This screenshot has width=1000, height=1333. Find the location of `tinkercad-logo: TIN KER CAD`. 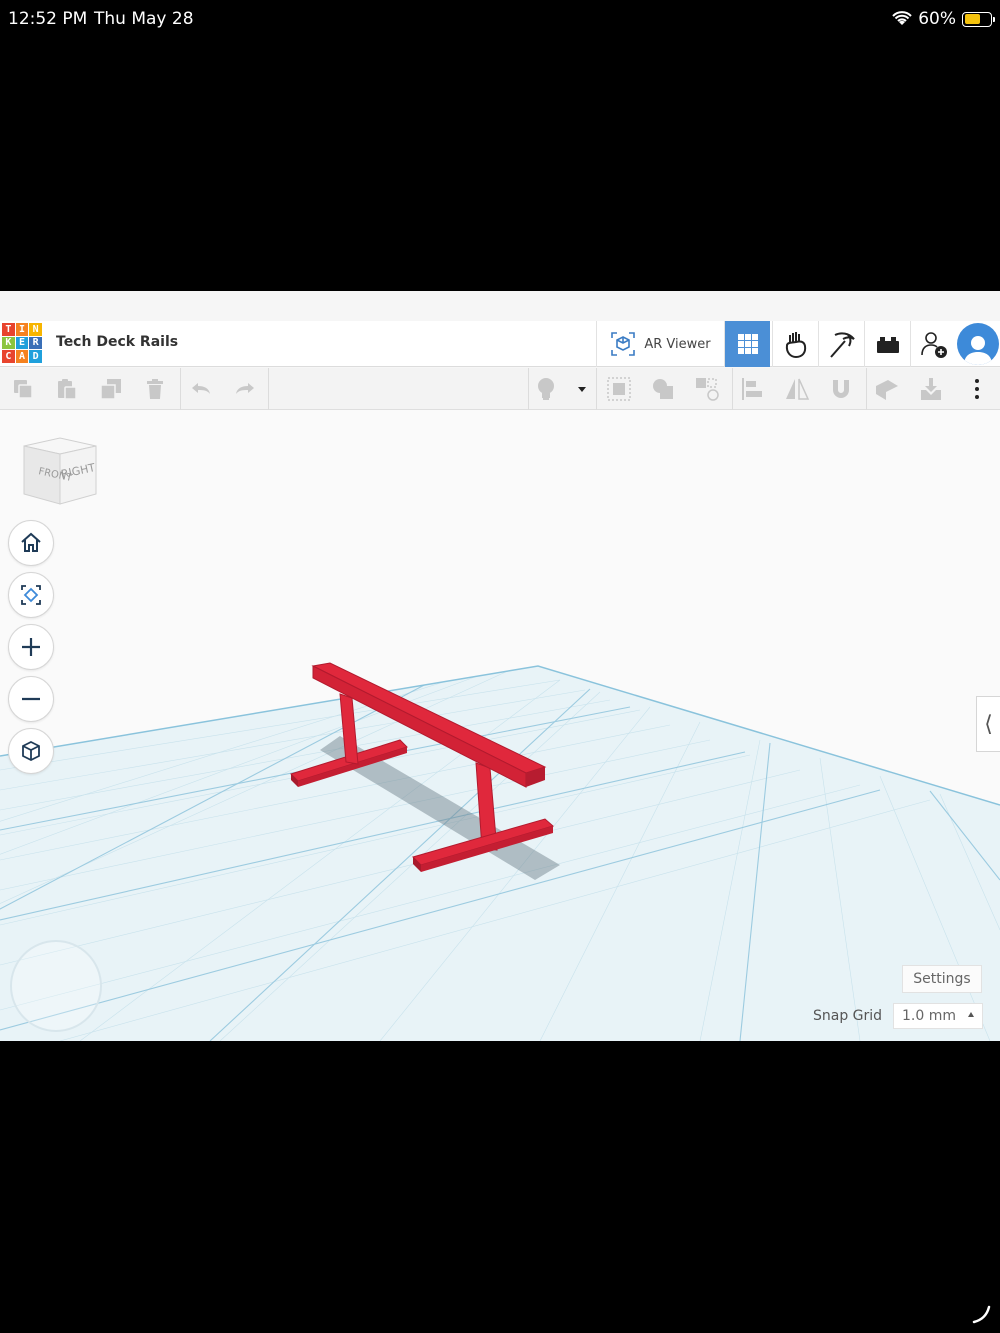

tinkercad-logo: TIN KER CAD is located at coordinates (22, 343).